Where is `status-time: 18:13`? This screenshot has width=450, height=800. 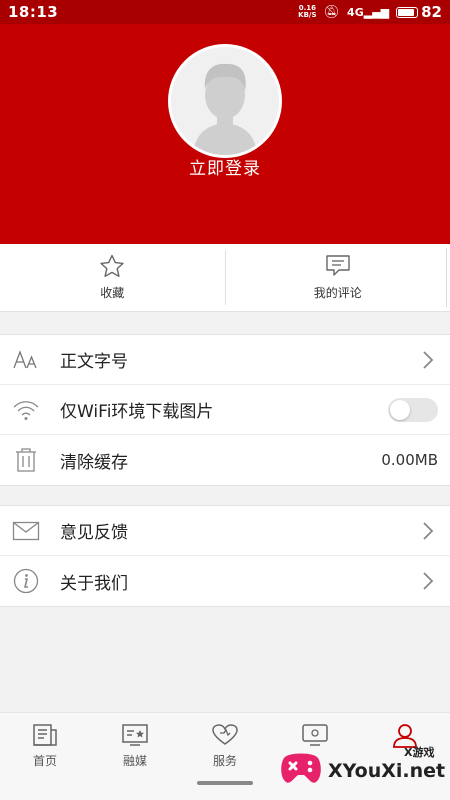 status-time: 18:13 is located at coordinates (33, 12).